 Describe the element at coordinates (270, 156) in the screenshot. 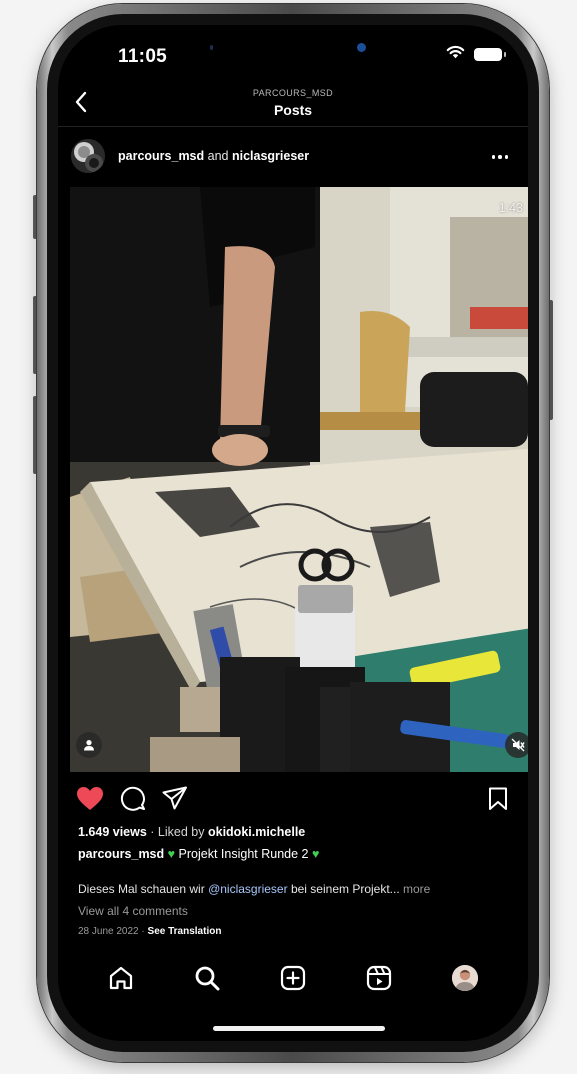

I see `author-secondary-link: niclasgrieser` at that location.